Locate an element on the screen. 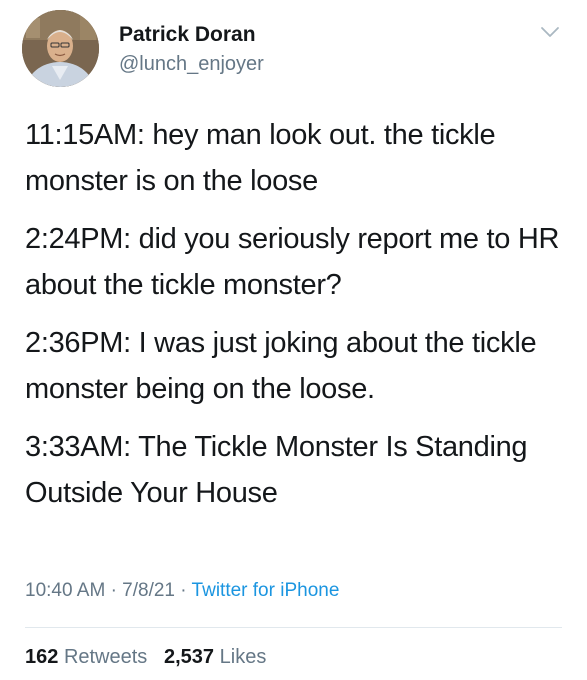 The width and height of the screenshot is (587, 680). likes-stat: 2,537 Likes is located at coordinates (215, 657).